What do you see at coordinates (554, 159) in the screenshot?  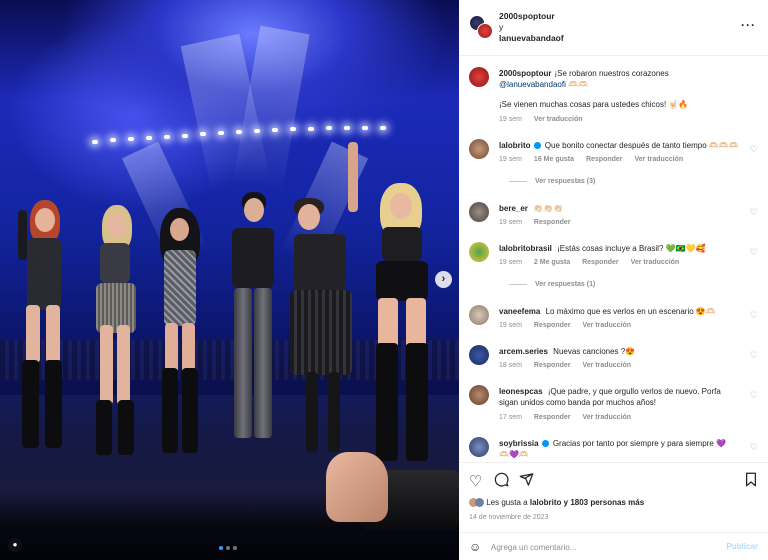 I see `comment-likes: 16 Me gusta` at bounding box center [554, 159].